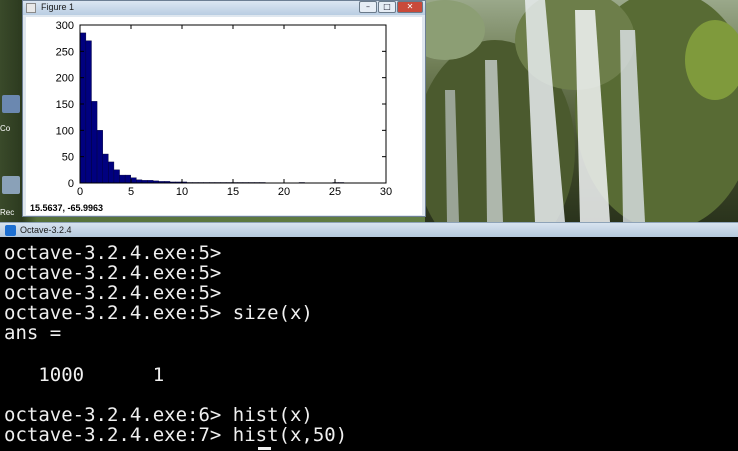 This screenshot has height=451, width=738. What do you see at coordinates (284, 192) in the screenshot?
I see `x-tick-label: 20` at bounding box center [284, 192].